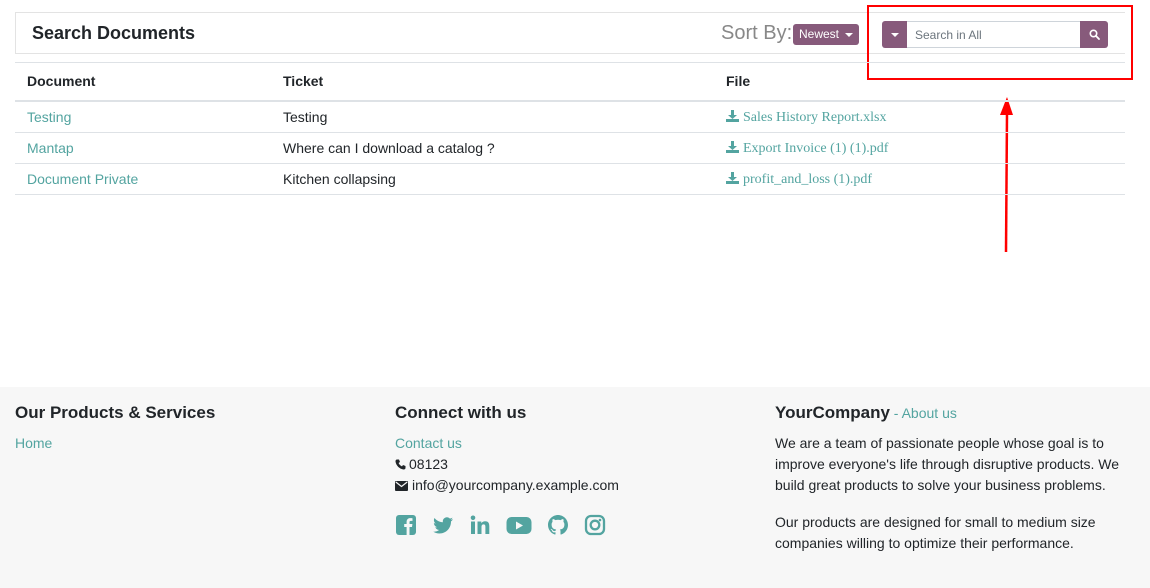 The image size is (1150, 588). What do you see at coordinates (428, 464) in the screenshot?
I see `phone-number: 08123` at bounding box center [428, 464].